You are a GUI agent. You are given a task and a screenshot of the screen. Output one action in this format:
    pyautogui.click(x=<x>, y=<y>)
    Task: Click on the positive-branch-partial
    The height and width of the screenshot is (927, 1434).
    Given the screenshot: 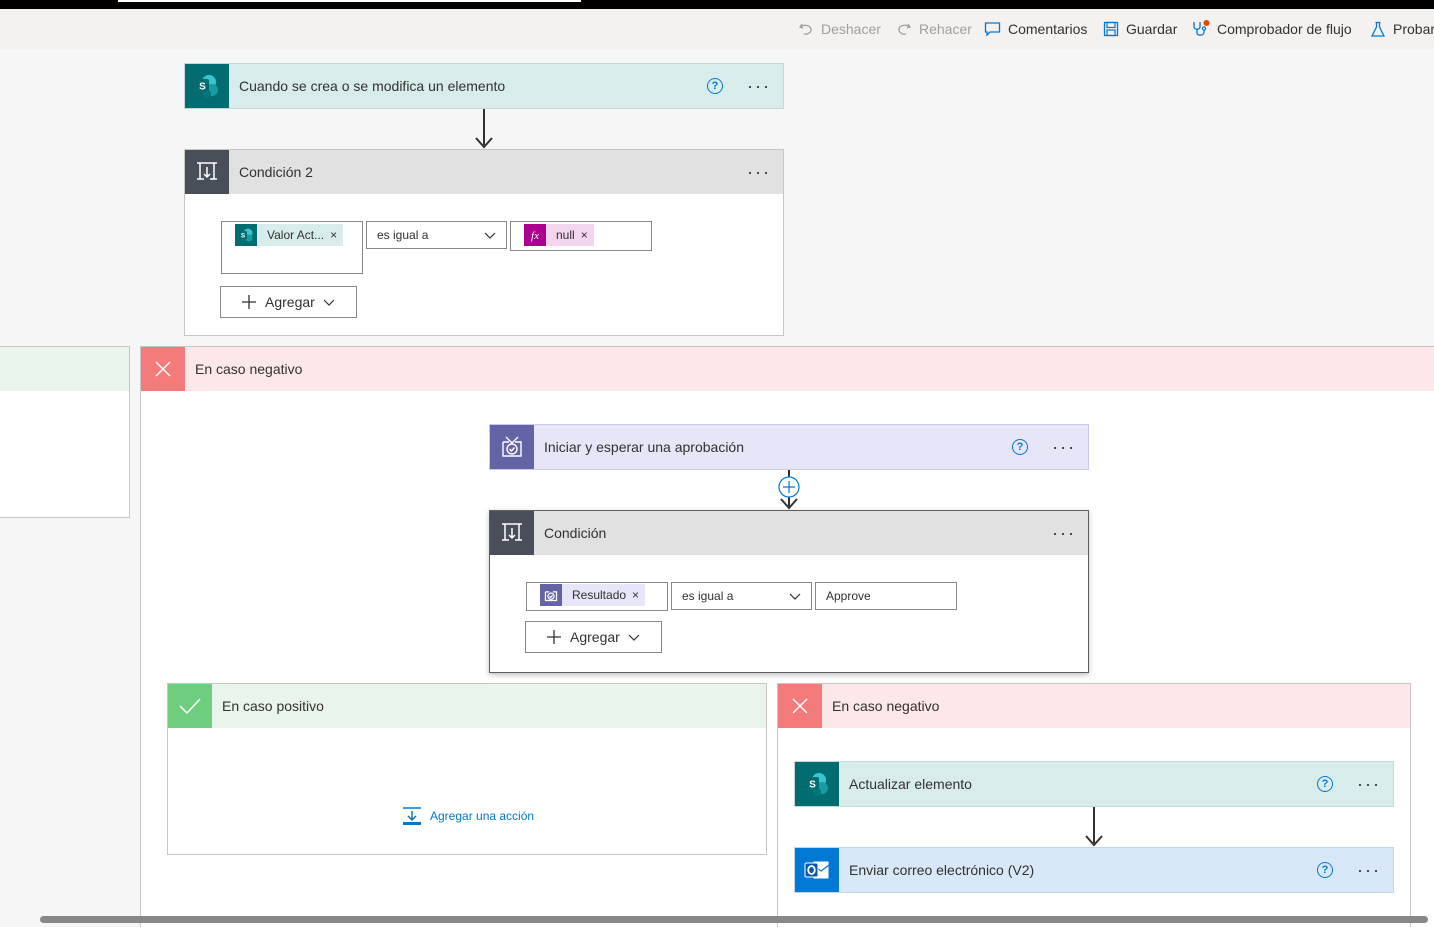 What is the action you would take?
    pyautogui.click(x=65, y=432)
    